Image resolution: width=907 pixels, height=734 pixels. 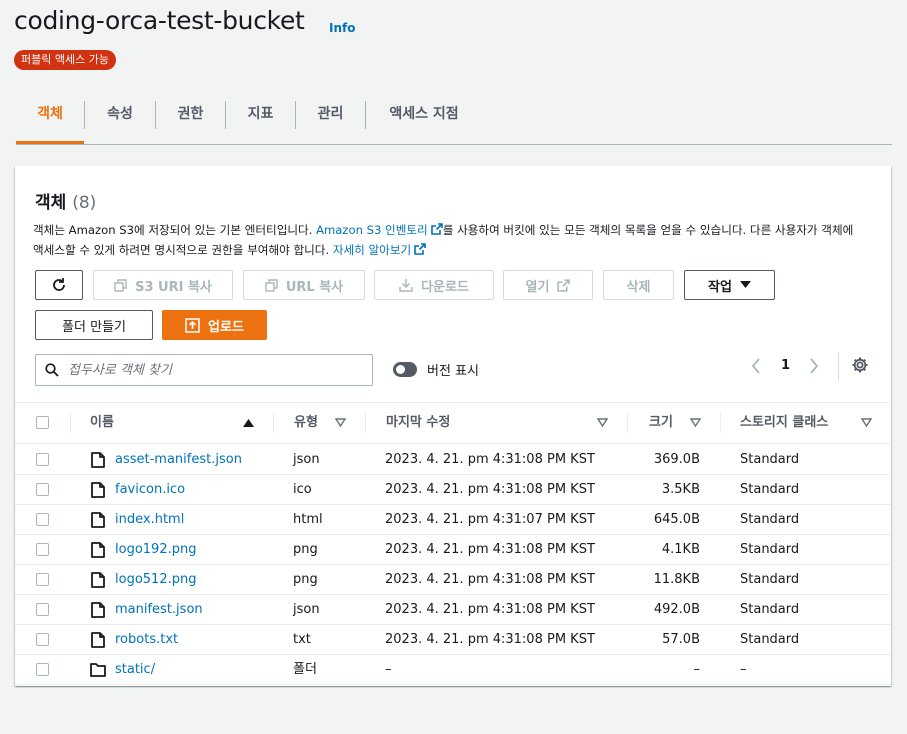 I want to click on tab-properties: 속성, so click(x=120, y=120).